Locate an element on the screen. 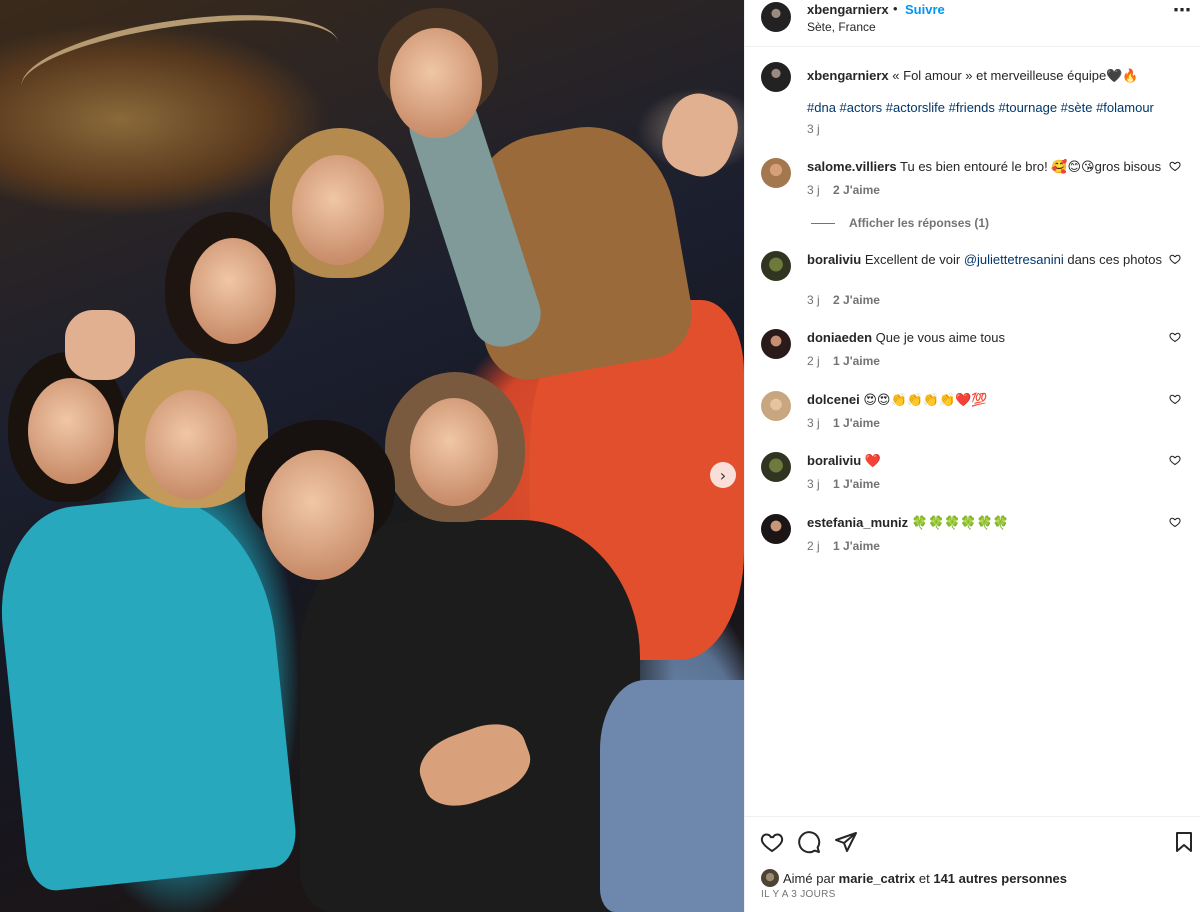 Image resolution: width=1200 pixels, height=912 pixels. liked-others: 141 autres personnes is located at coordinates (1000, 878).